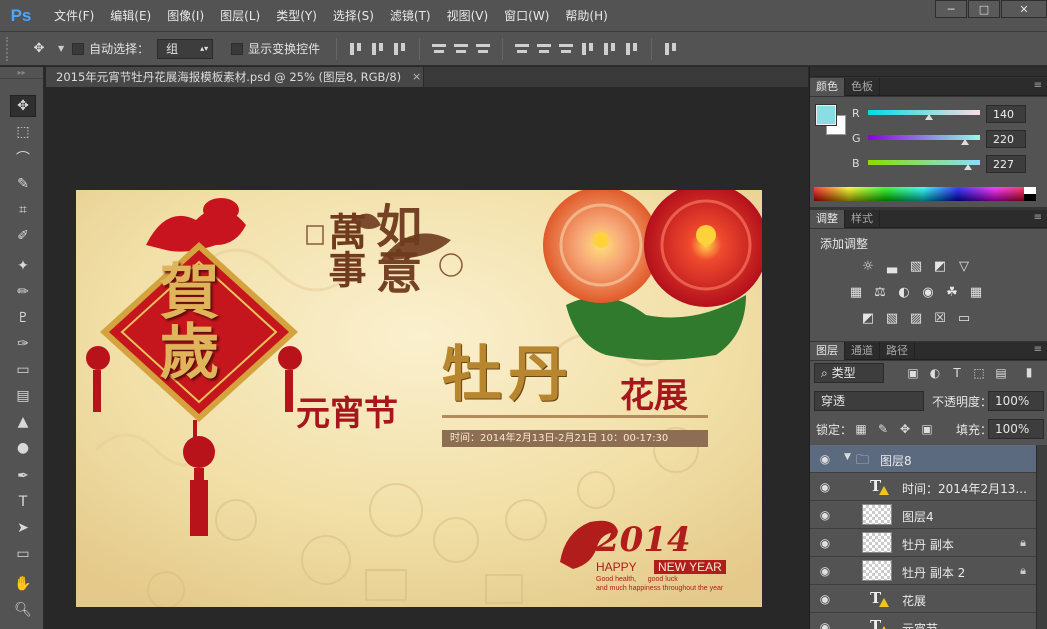  Describe the element at coordinates (964, 319) in the screenshot. I see `gradient-map-icon: ▭` at that location.